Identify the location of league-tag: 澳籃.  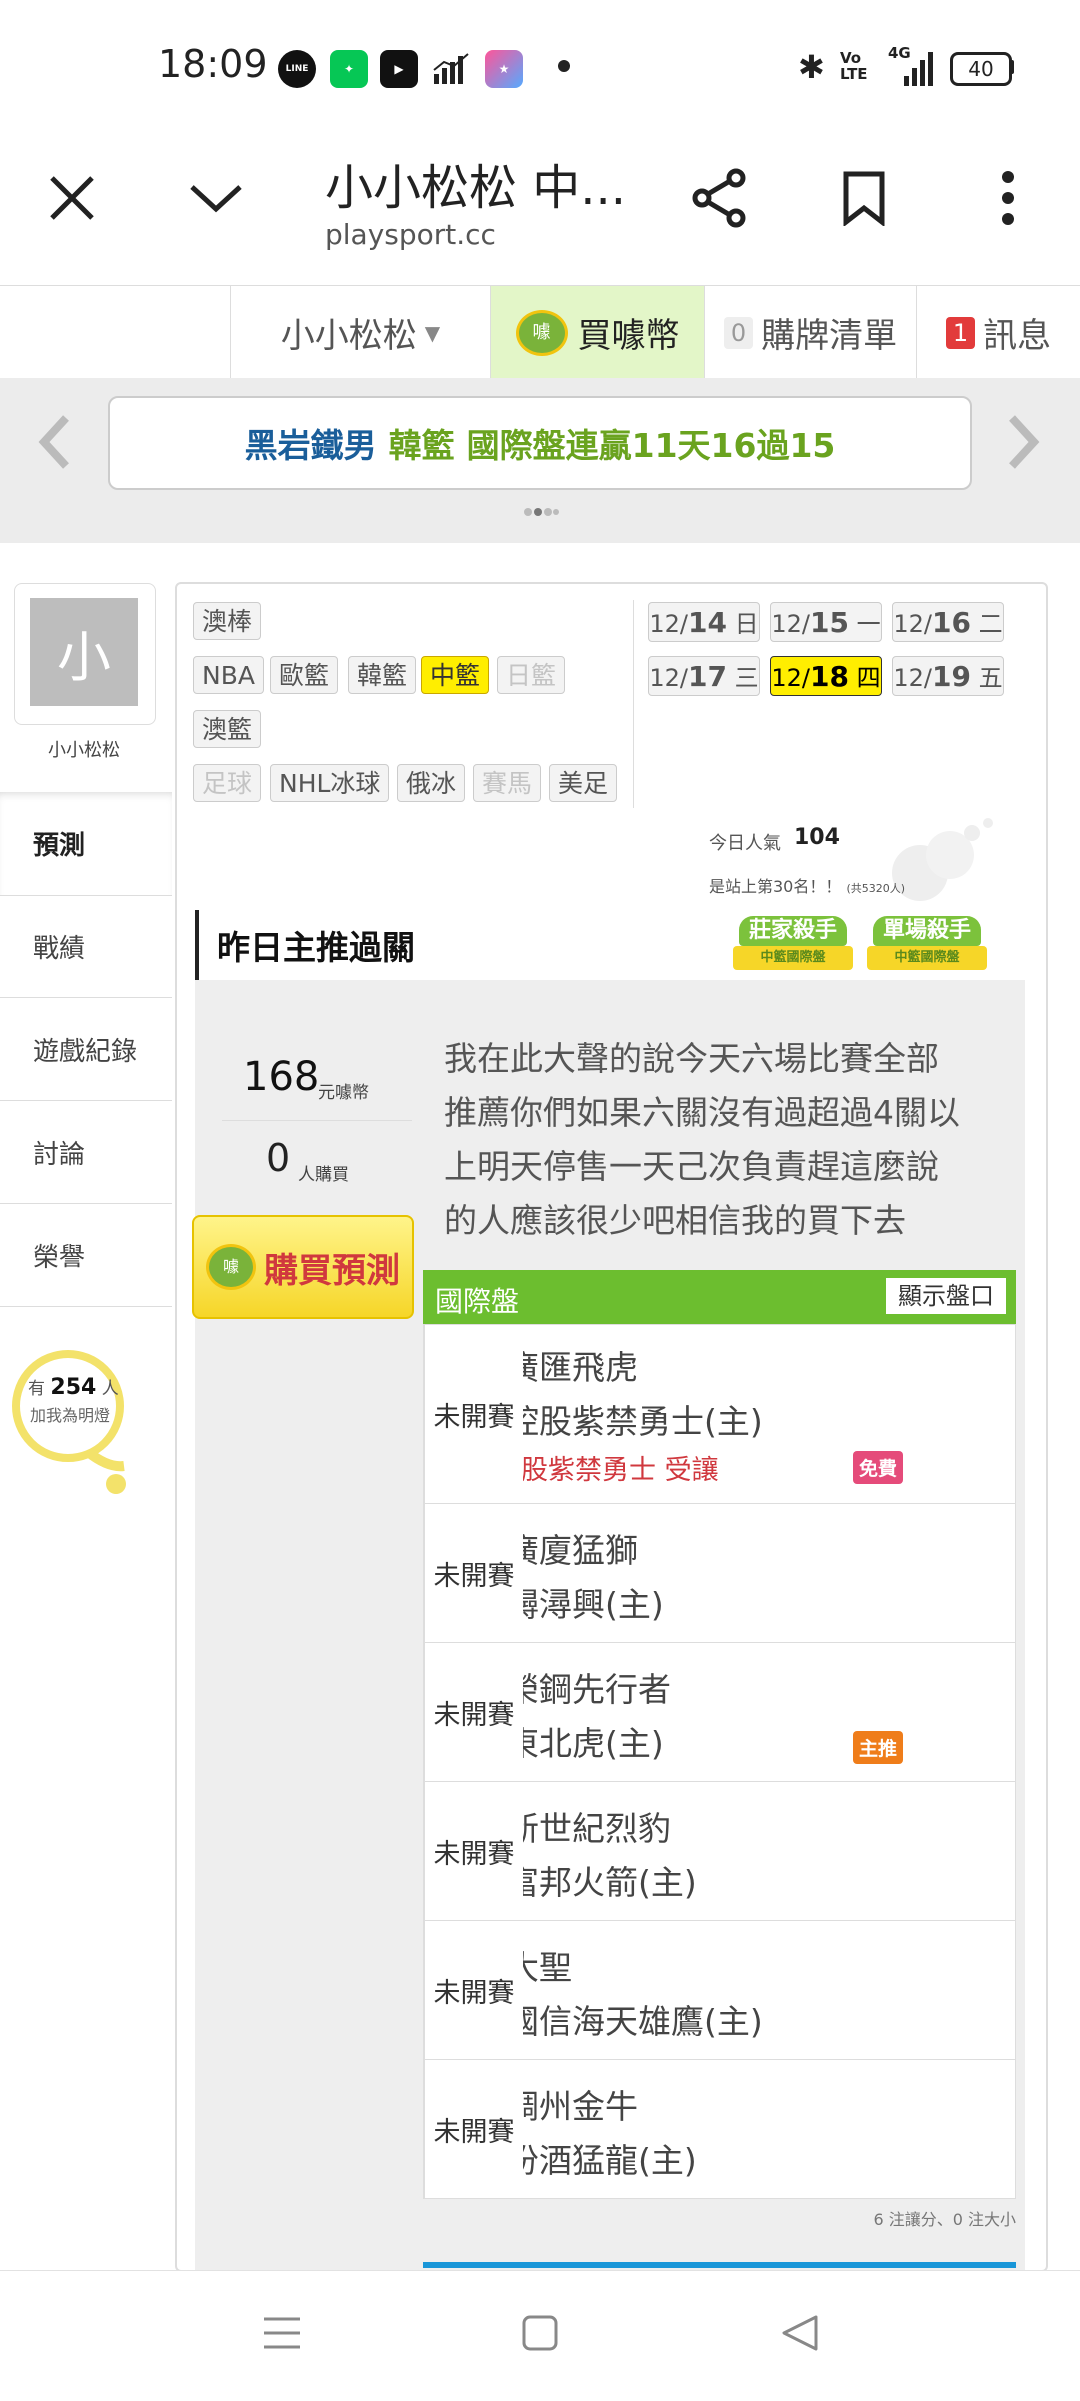
(227, 729).